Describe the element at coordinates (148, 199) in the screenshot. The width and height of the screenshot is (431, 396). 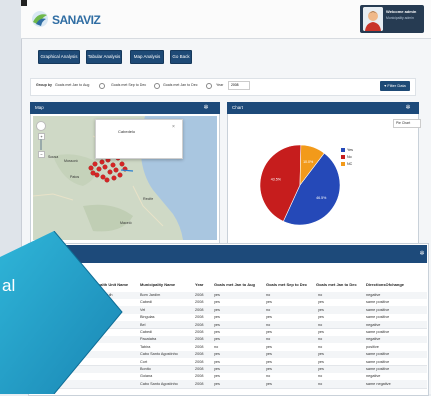
I see `map-label: Recife` at that location.